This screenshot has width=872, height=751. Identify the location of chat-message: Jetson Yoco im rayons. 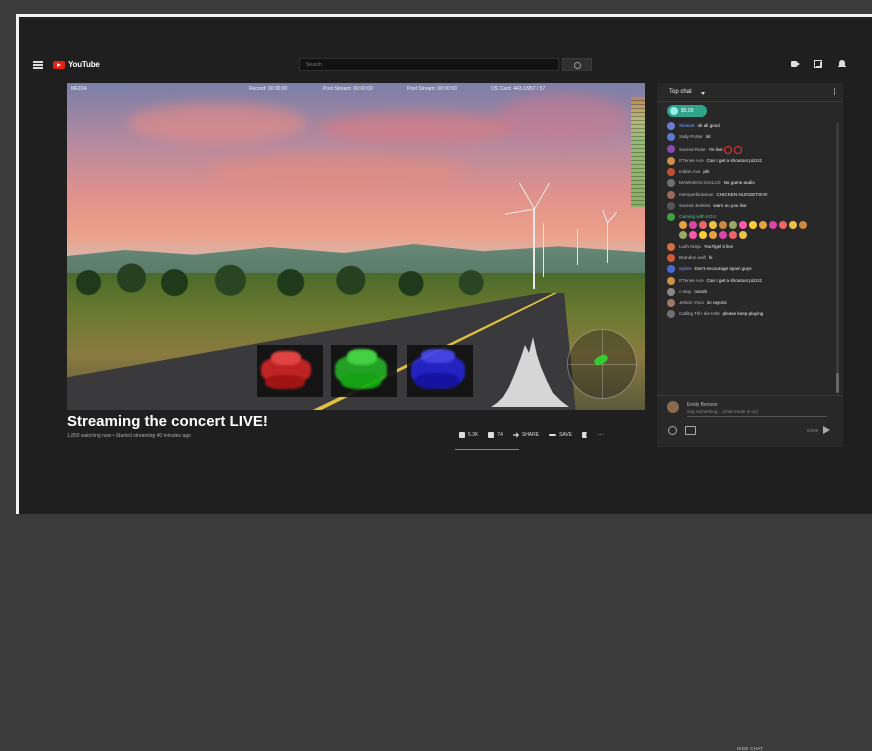
(751, 303).